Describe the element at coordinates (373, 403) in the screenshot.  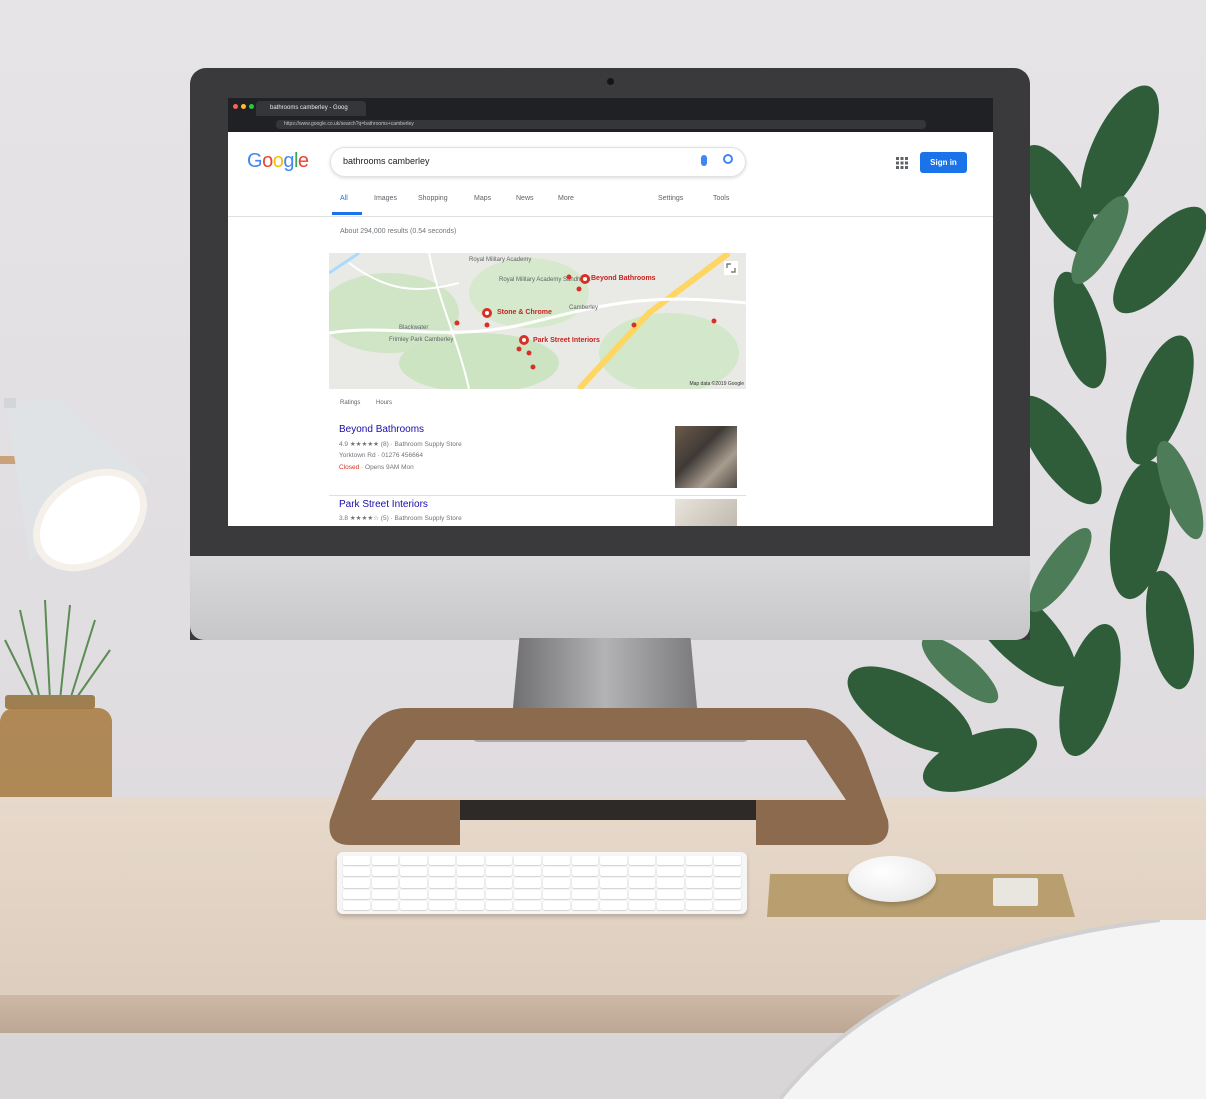
I see `map-filters: Ratings Hours` at that location.